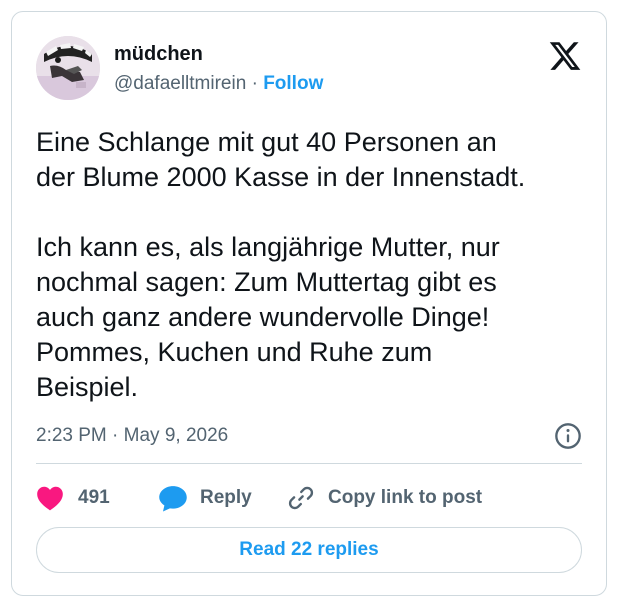 The image size is (620, 610). What do you see at coordinates (565, 56) in the screenshot?
I see `x-logo-icon` at bounding box center [565, 56].